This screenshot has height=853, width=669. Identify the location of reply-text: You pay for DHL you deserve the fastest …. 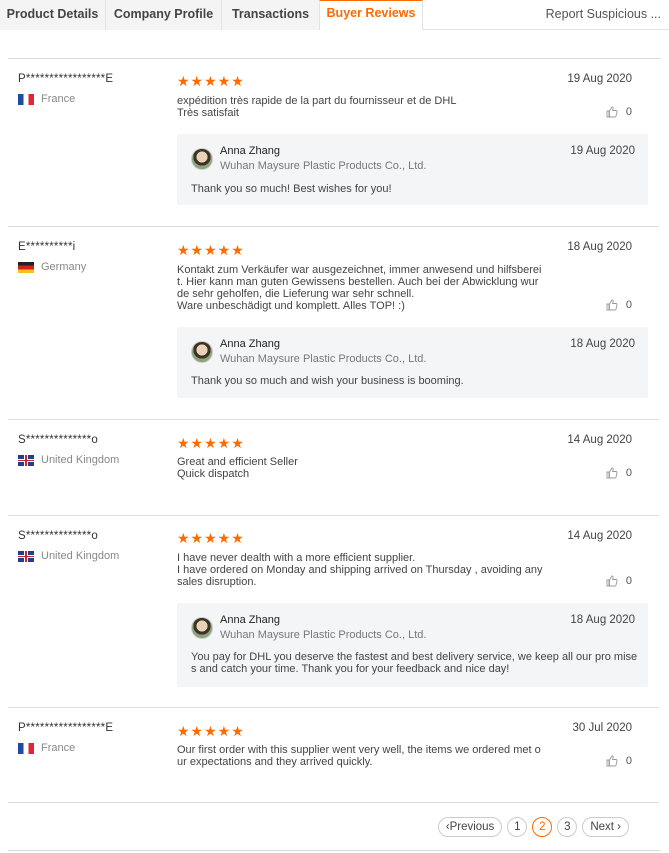
(414, 663).